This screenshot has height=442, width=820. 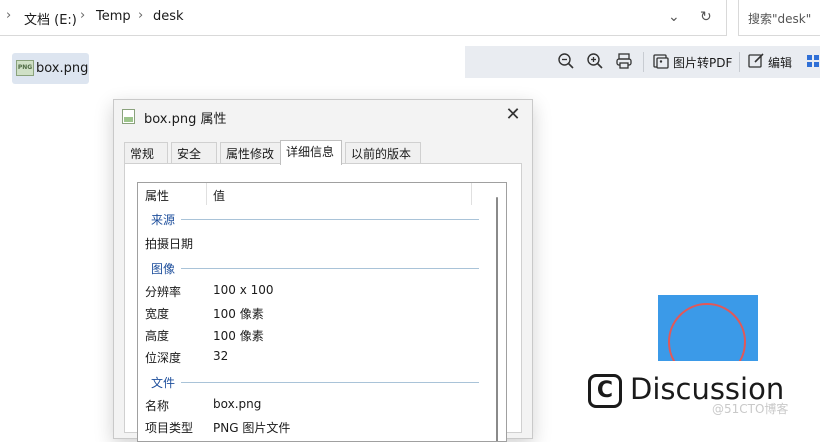 I want to click on property-name: 分辨率, so click(x=163, y=292).